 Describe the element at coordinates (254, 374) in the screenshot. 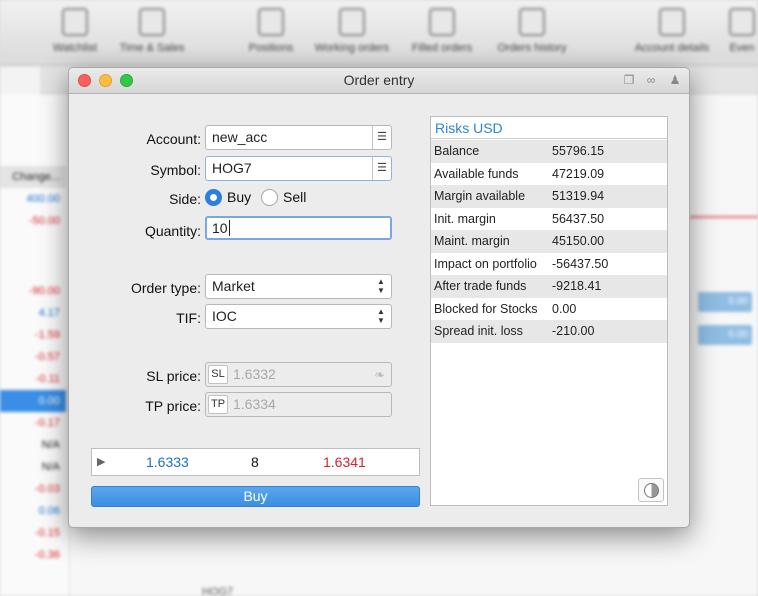

I see `sl-price-value: 1.6332` at that location.